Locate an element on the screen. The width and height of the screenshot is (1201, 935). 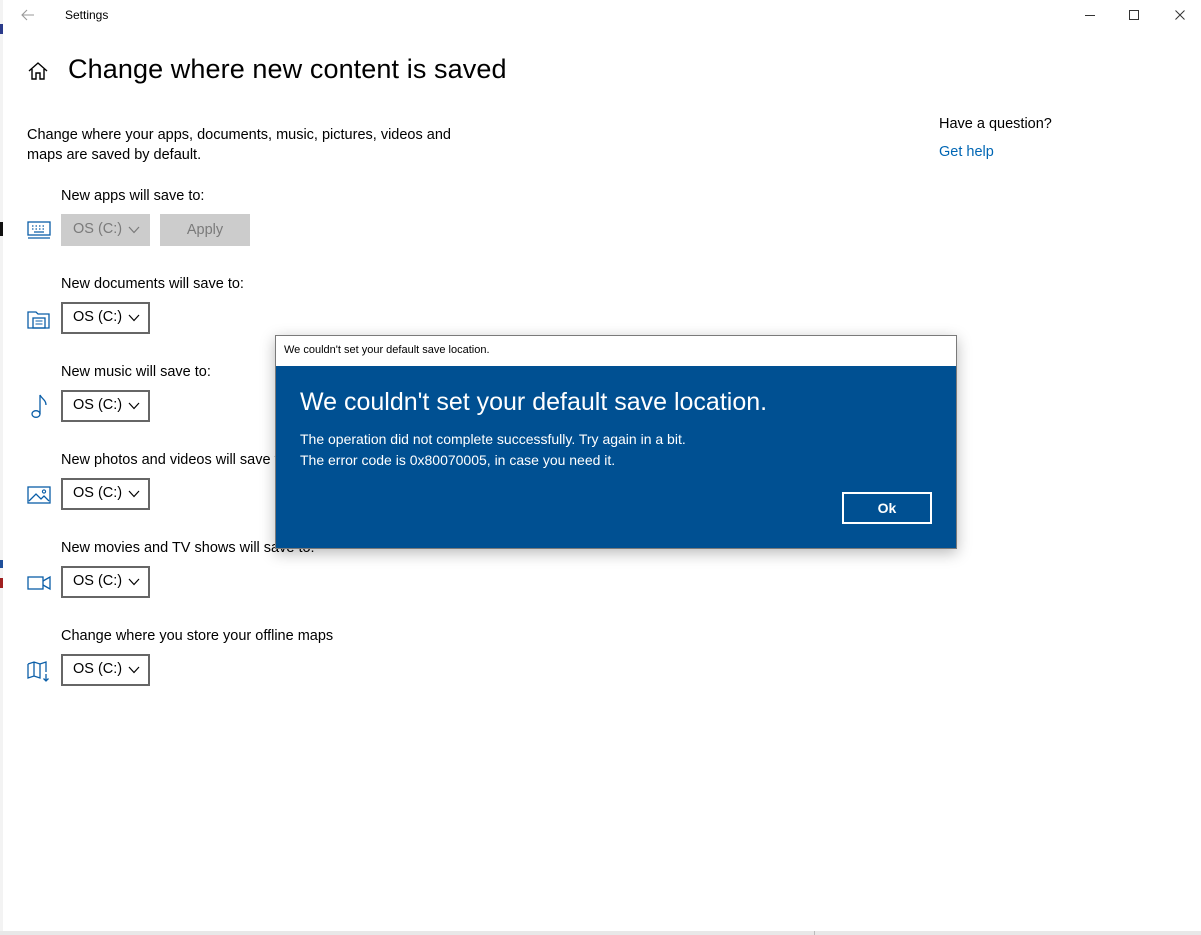
music-note-icon is located at coordinates (39, 406).